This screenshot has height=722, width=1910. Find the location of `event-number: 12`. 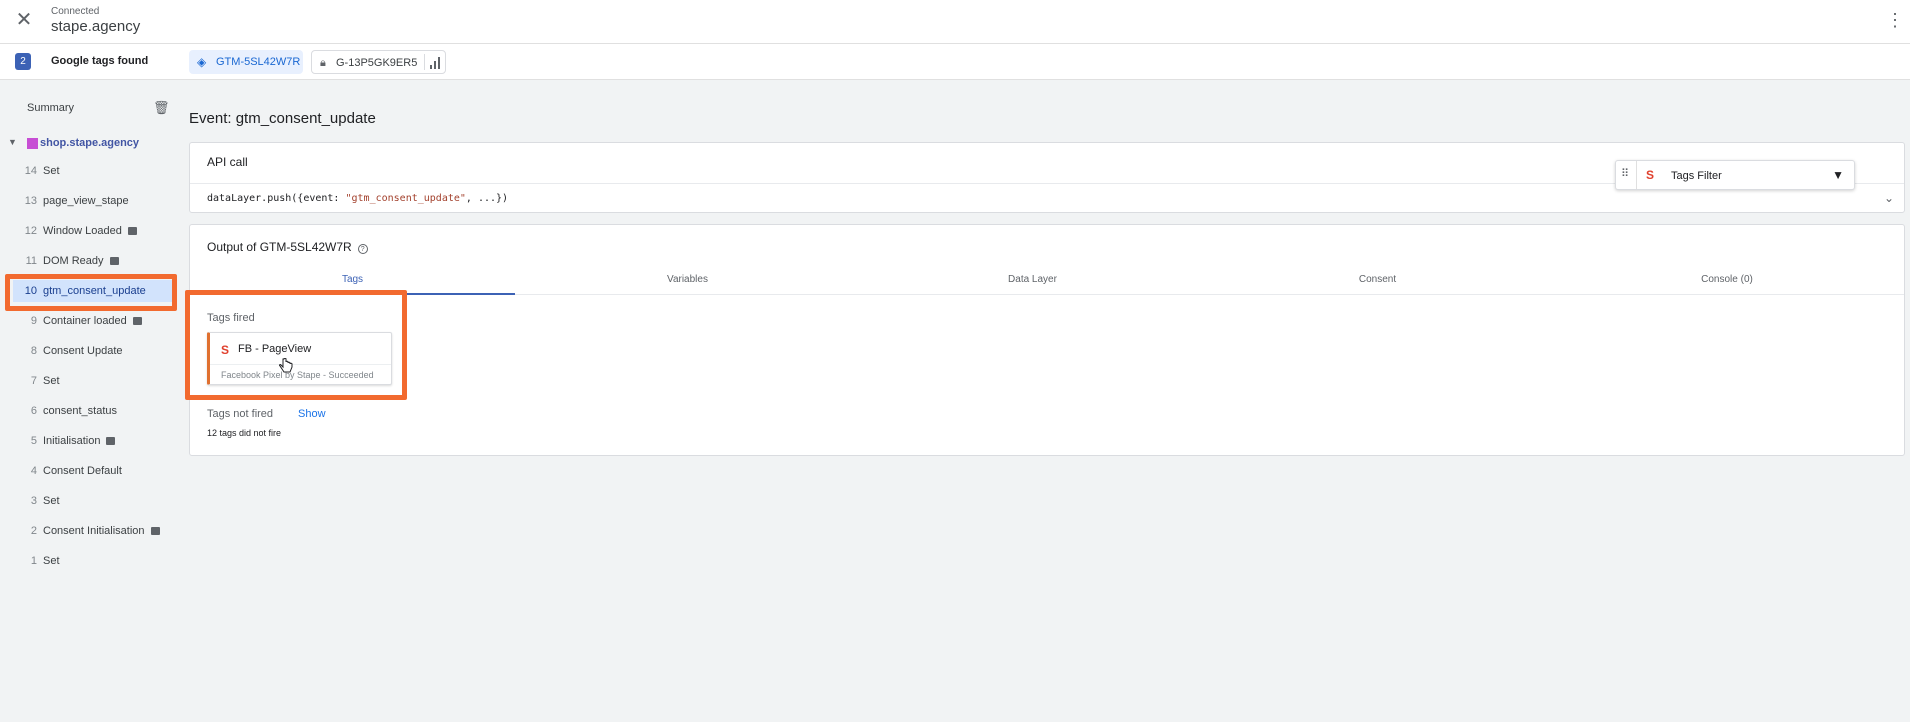

event-number: 12 is located at coordinates (30, 231).